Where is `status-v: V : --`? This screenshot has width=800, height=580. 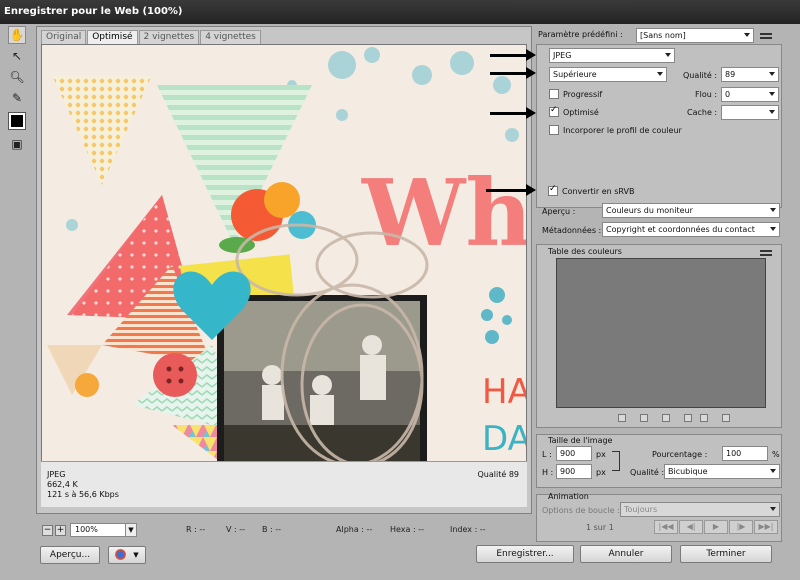 status-v: V : -- is located at coordinates (236, 529).